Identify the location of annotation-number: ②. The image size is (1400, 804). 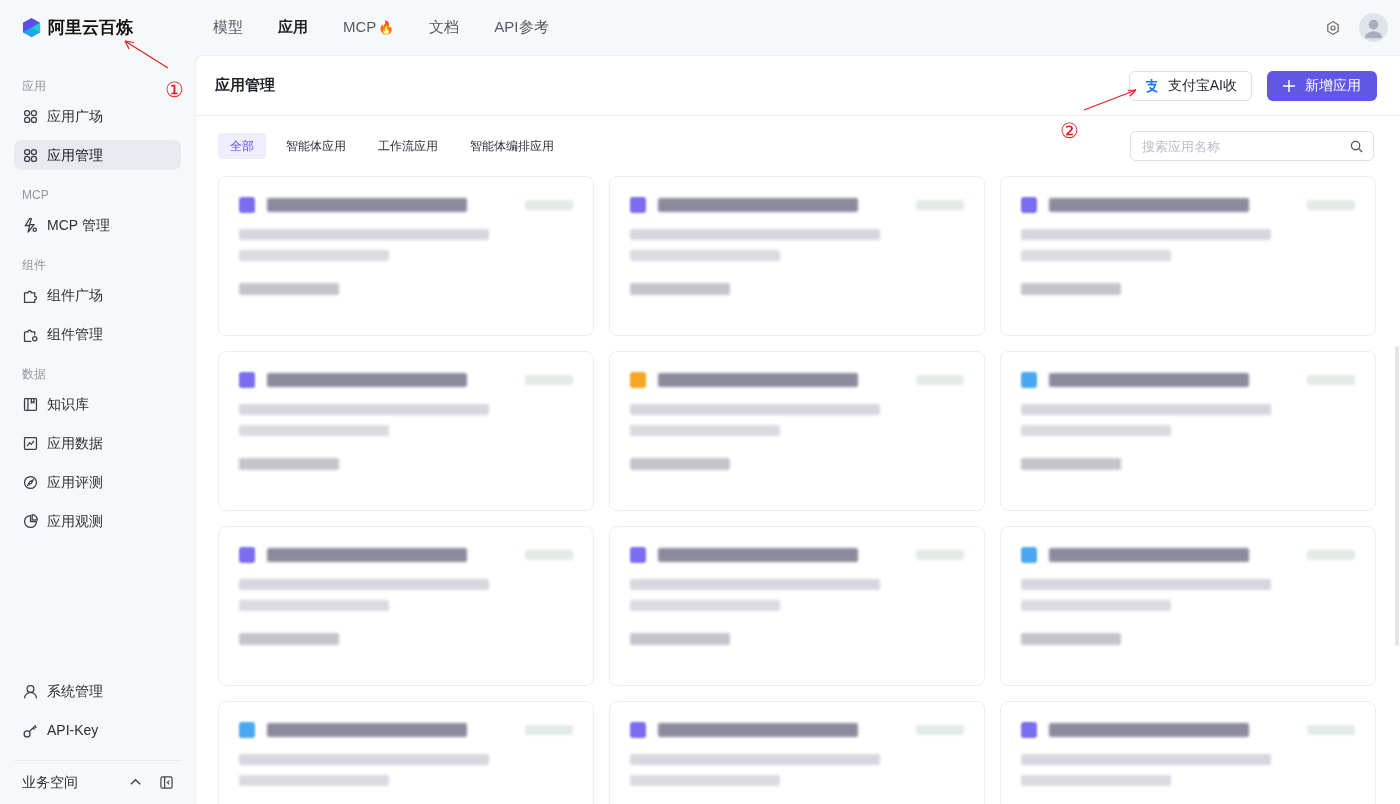
(1069, 131).